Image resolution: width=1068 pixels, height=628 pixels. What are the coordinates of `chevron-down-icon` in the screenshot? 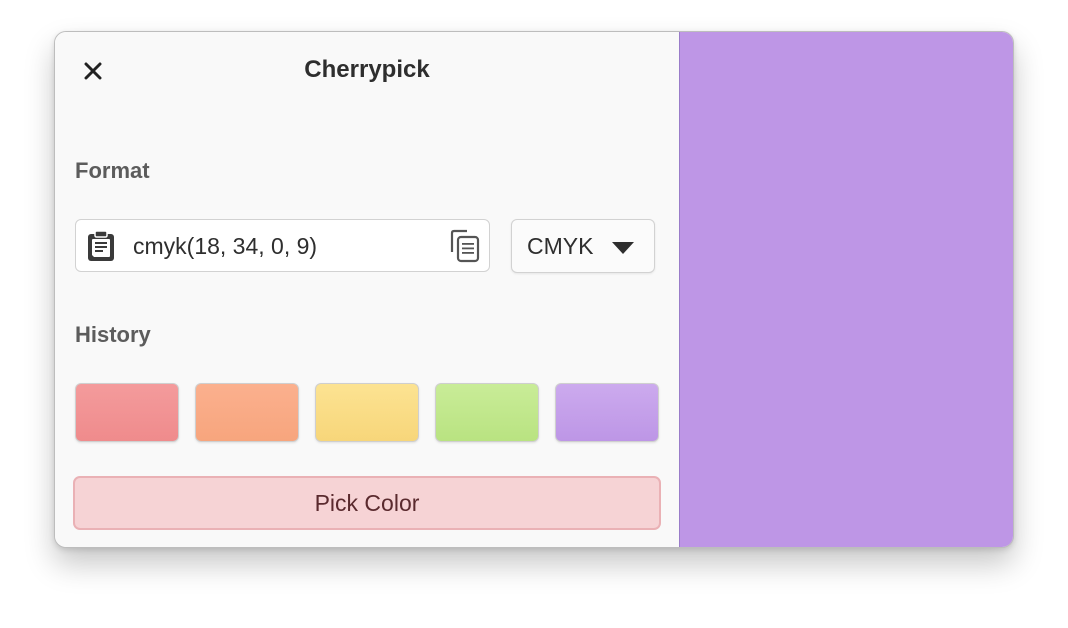 It's located at (623, 248).